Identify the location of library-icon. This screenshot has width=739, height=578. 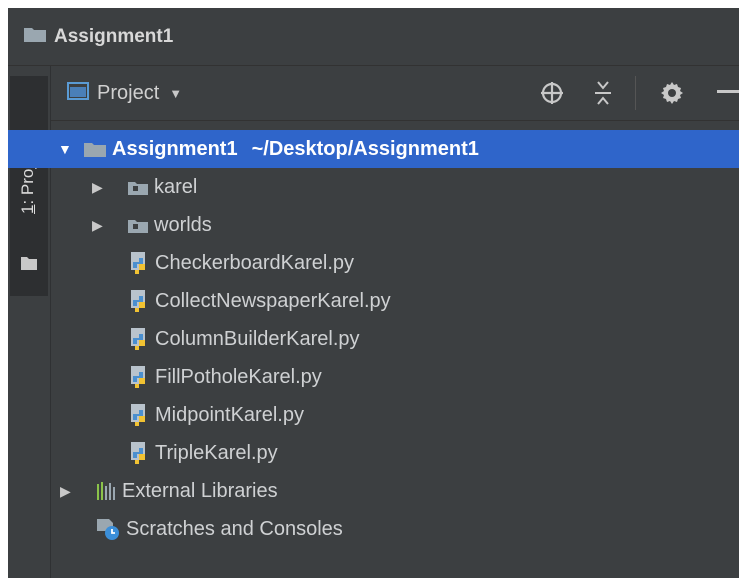
(106, 491).